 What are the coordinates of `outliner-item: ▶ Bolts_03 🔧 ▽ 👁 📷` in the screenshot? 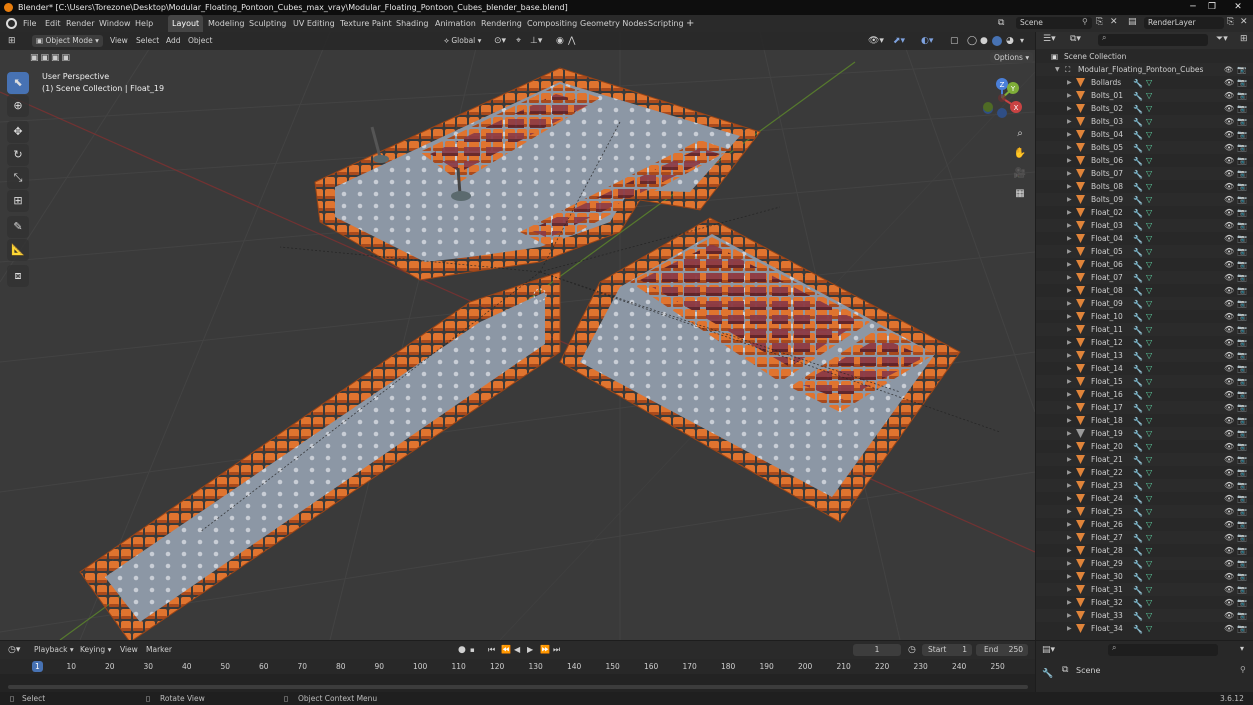 It's located at (1144, 121).